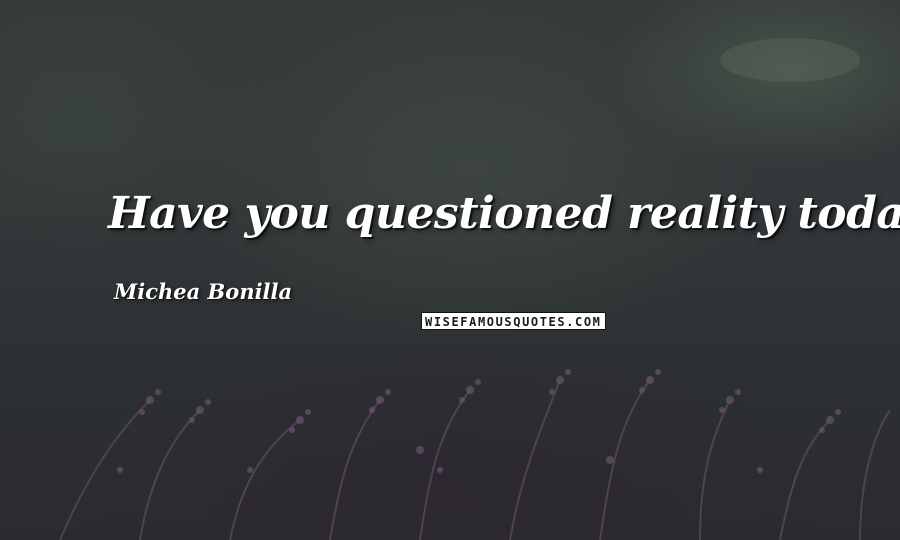 The image size is (900, 540). What do you see at coordinates (513, 321) in the screenshot?
I see `site-watermark: WISEFAMOUSQUOTES.COM` at bounding box center [513, 321].